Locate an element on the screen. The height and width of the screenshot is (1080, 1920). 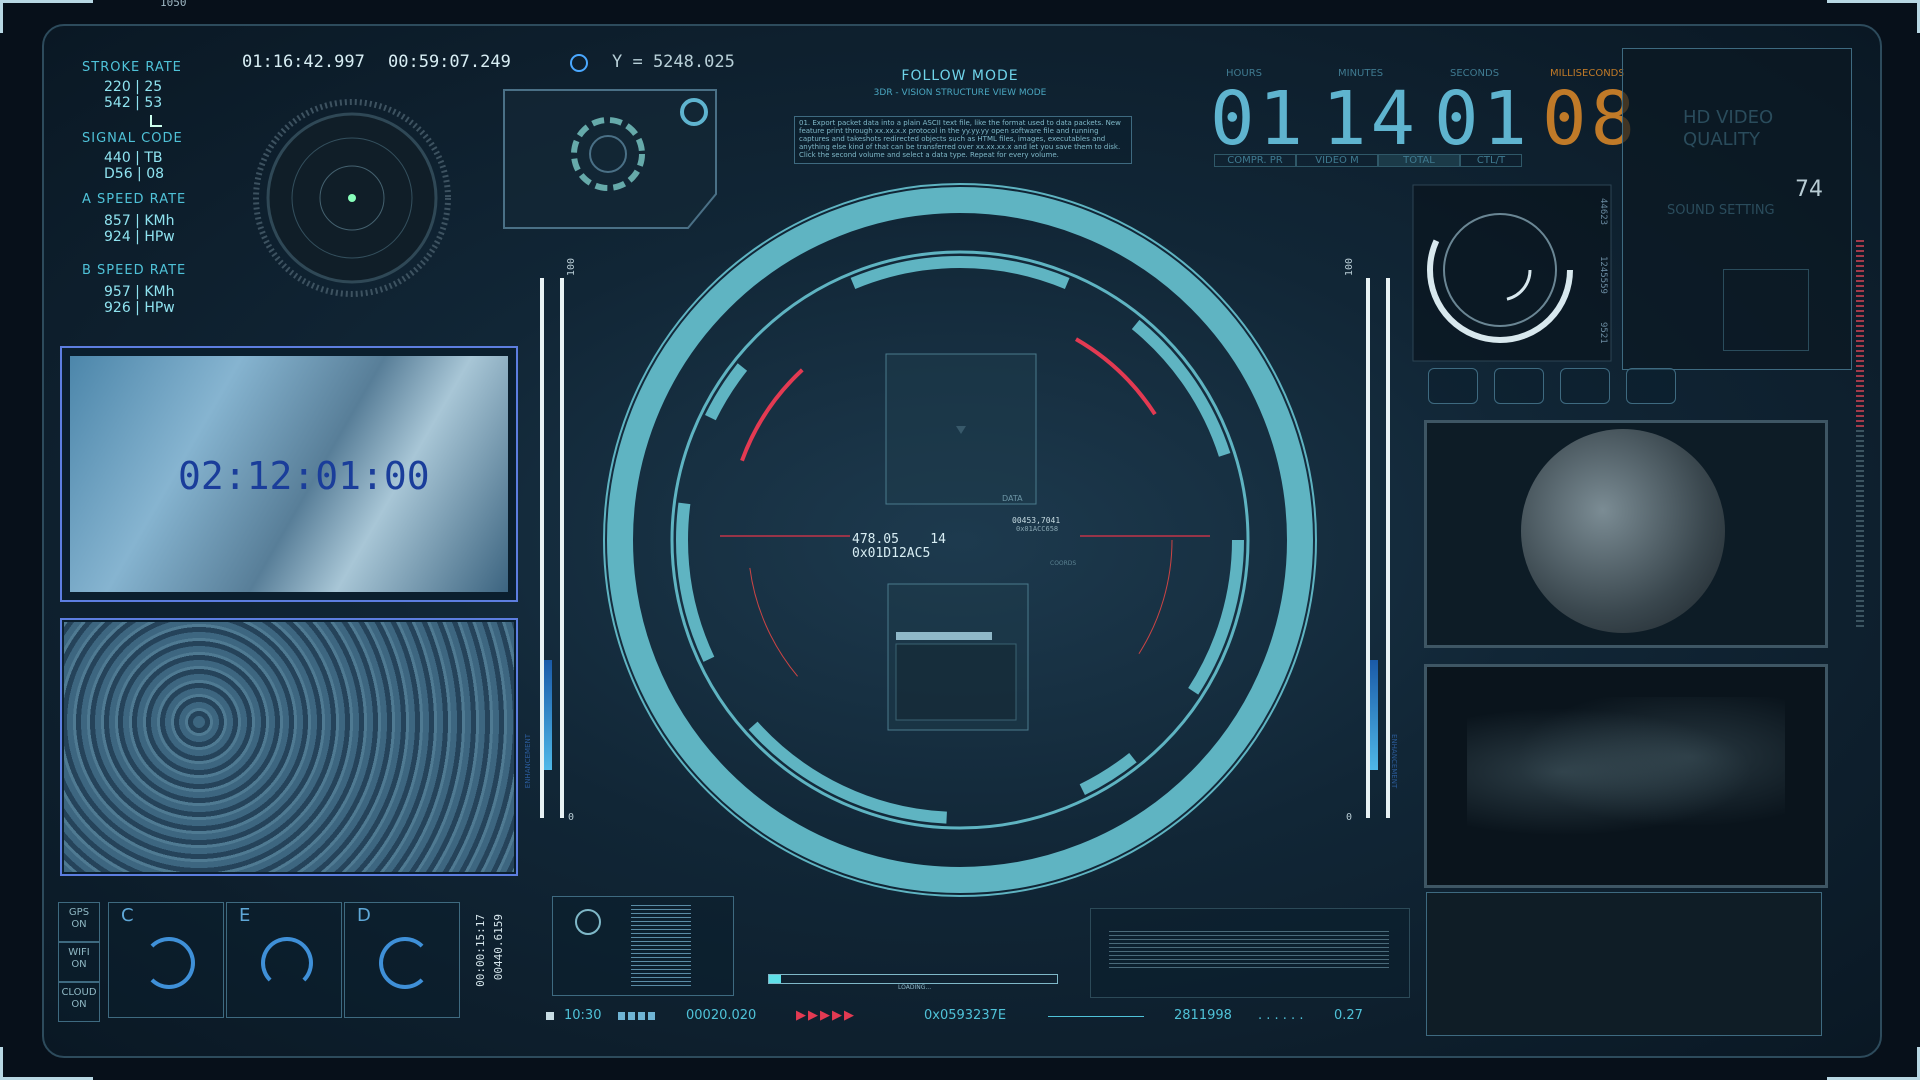
hd-video-title: HD VIDEO is located at coordinates (1728, 117).